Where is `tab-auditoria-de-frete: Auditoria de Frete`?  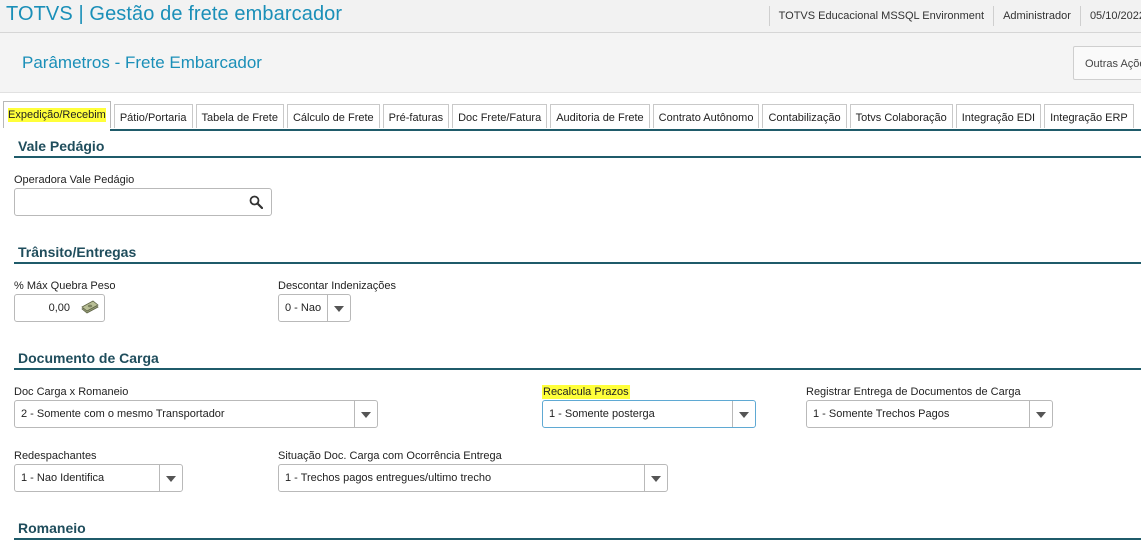 tab-auditoria-de-frete: Auditoria de Frete is located at coordinates (600, 116).